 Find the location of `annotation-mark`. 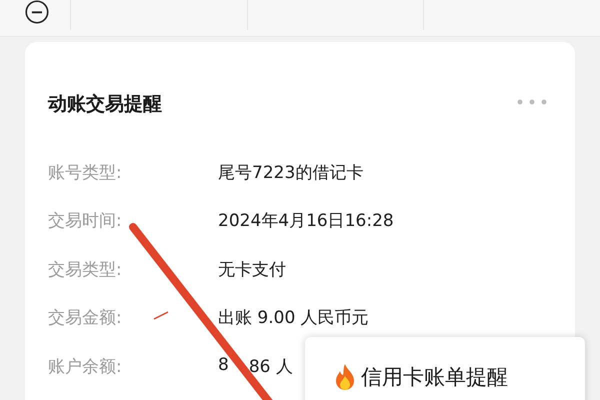

annotation-mark is located at coordinates (161, 315).